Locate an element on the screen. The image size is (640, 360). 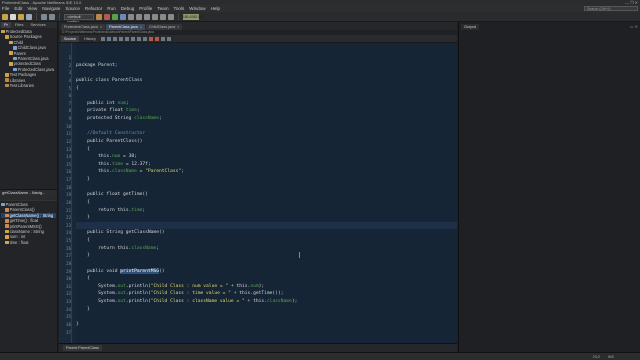
line-number: 34 is located at coordinates (65, 310).